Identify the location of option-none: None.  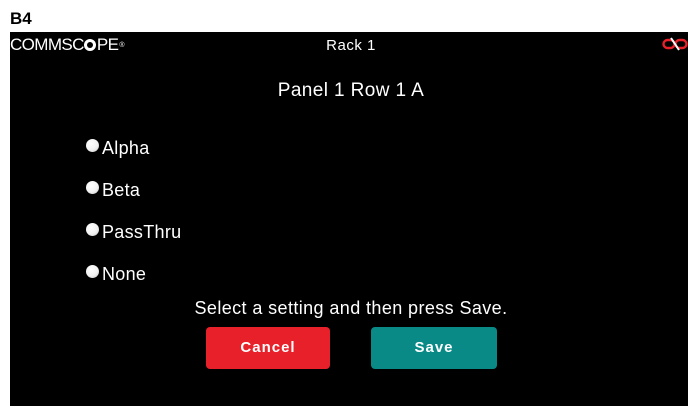
(116, 274).